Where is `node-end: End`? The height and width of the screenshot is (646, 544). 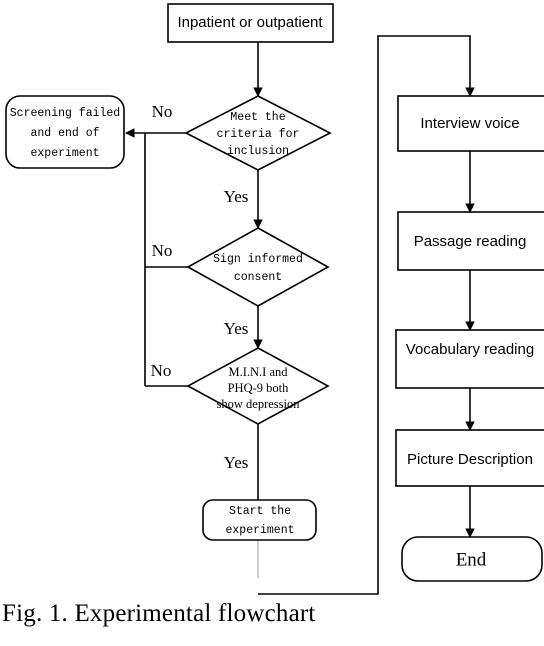 node-end: End is located at coordinates (472, 559).